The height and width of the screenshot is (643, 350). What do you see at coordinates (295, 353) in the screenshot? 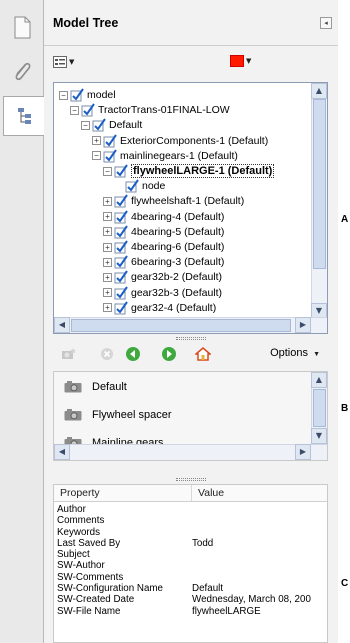
I see `options-menu-button: Options ▼` at bounding box center [295, 353].